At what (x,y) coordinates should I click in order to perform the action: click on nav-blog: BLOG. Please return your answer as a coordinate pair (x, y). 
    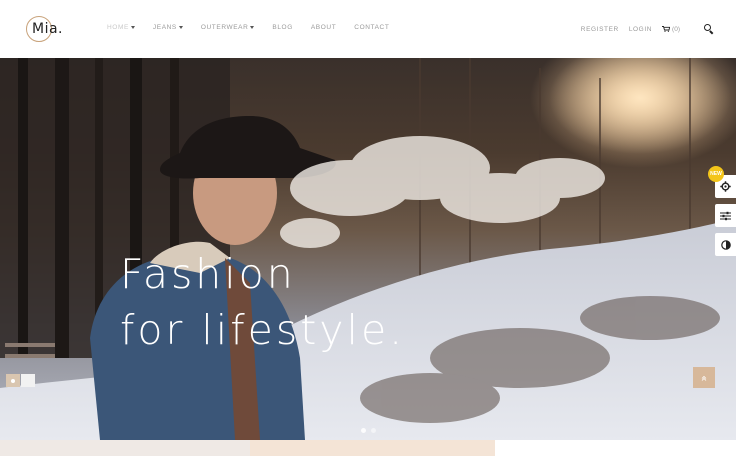
    Looking at the image, I should click on (282, 27).